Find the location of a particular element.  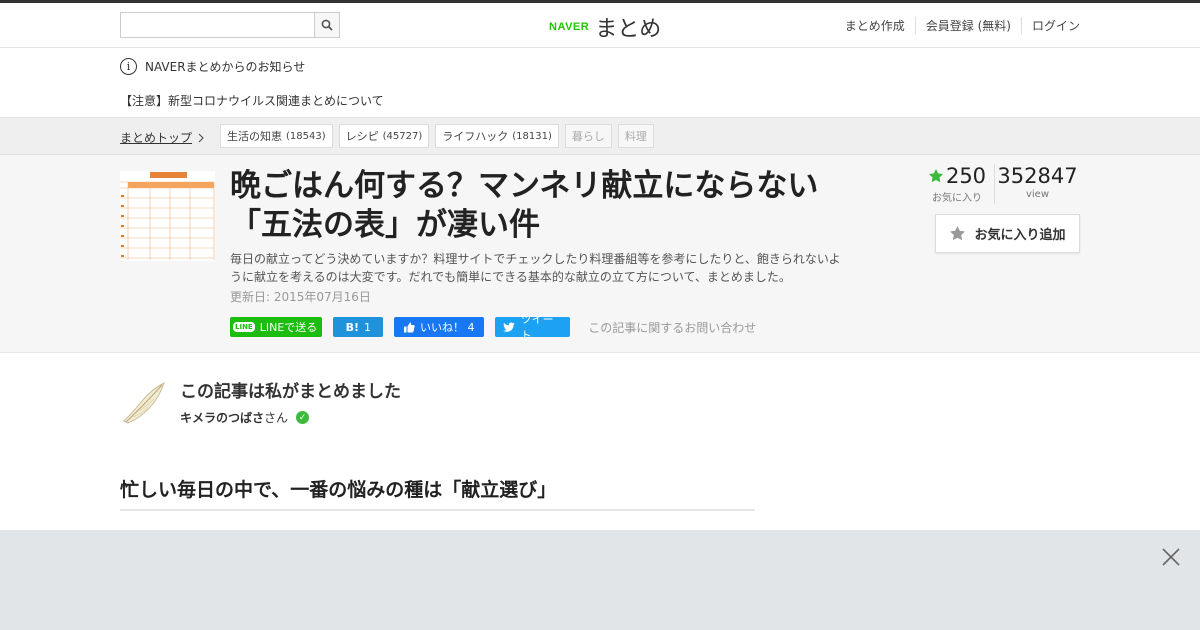

site-logo: NAVER まとめ is located at coordinates (605, 27).